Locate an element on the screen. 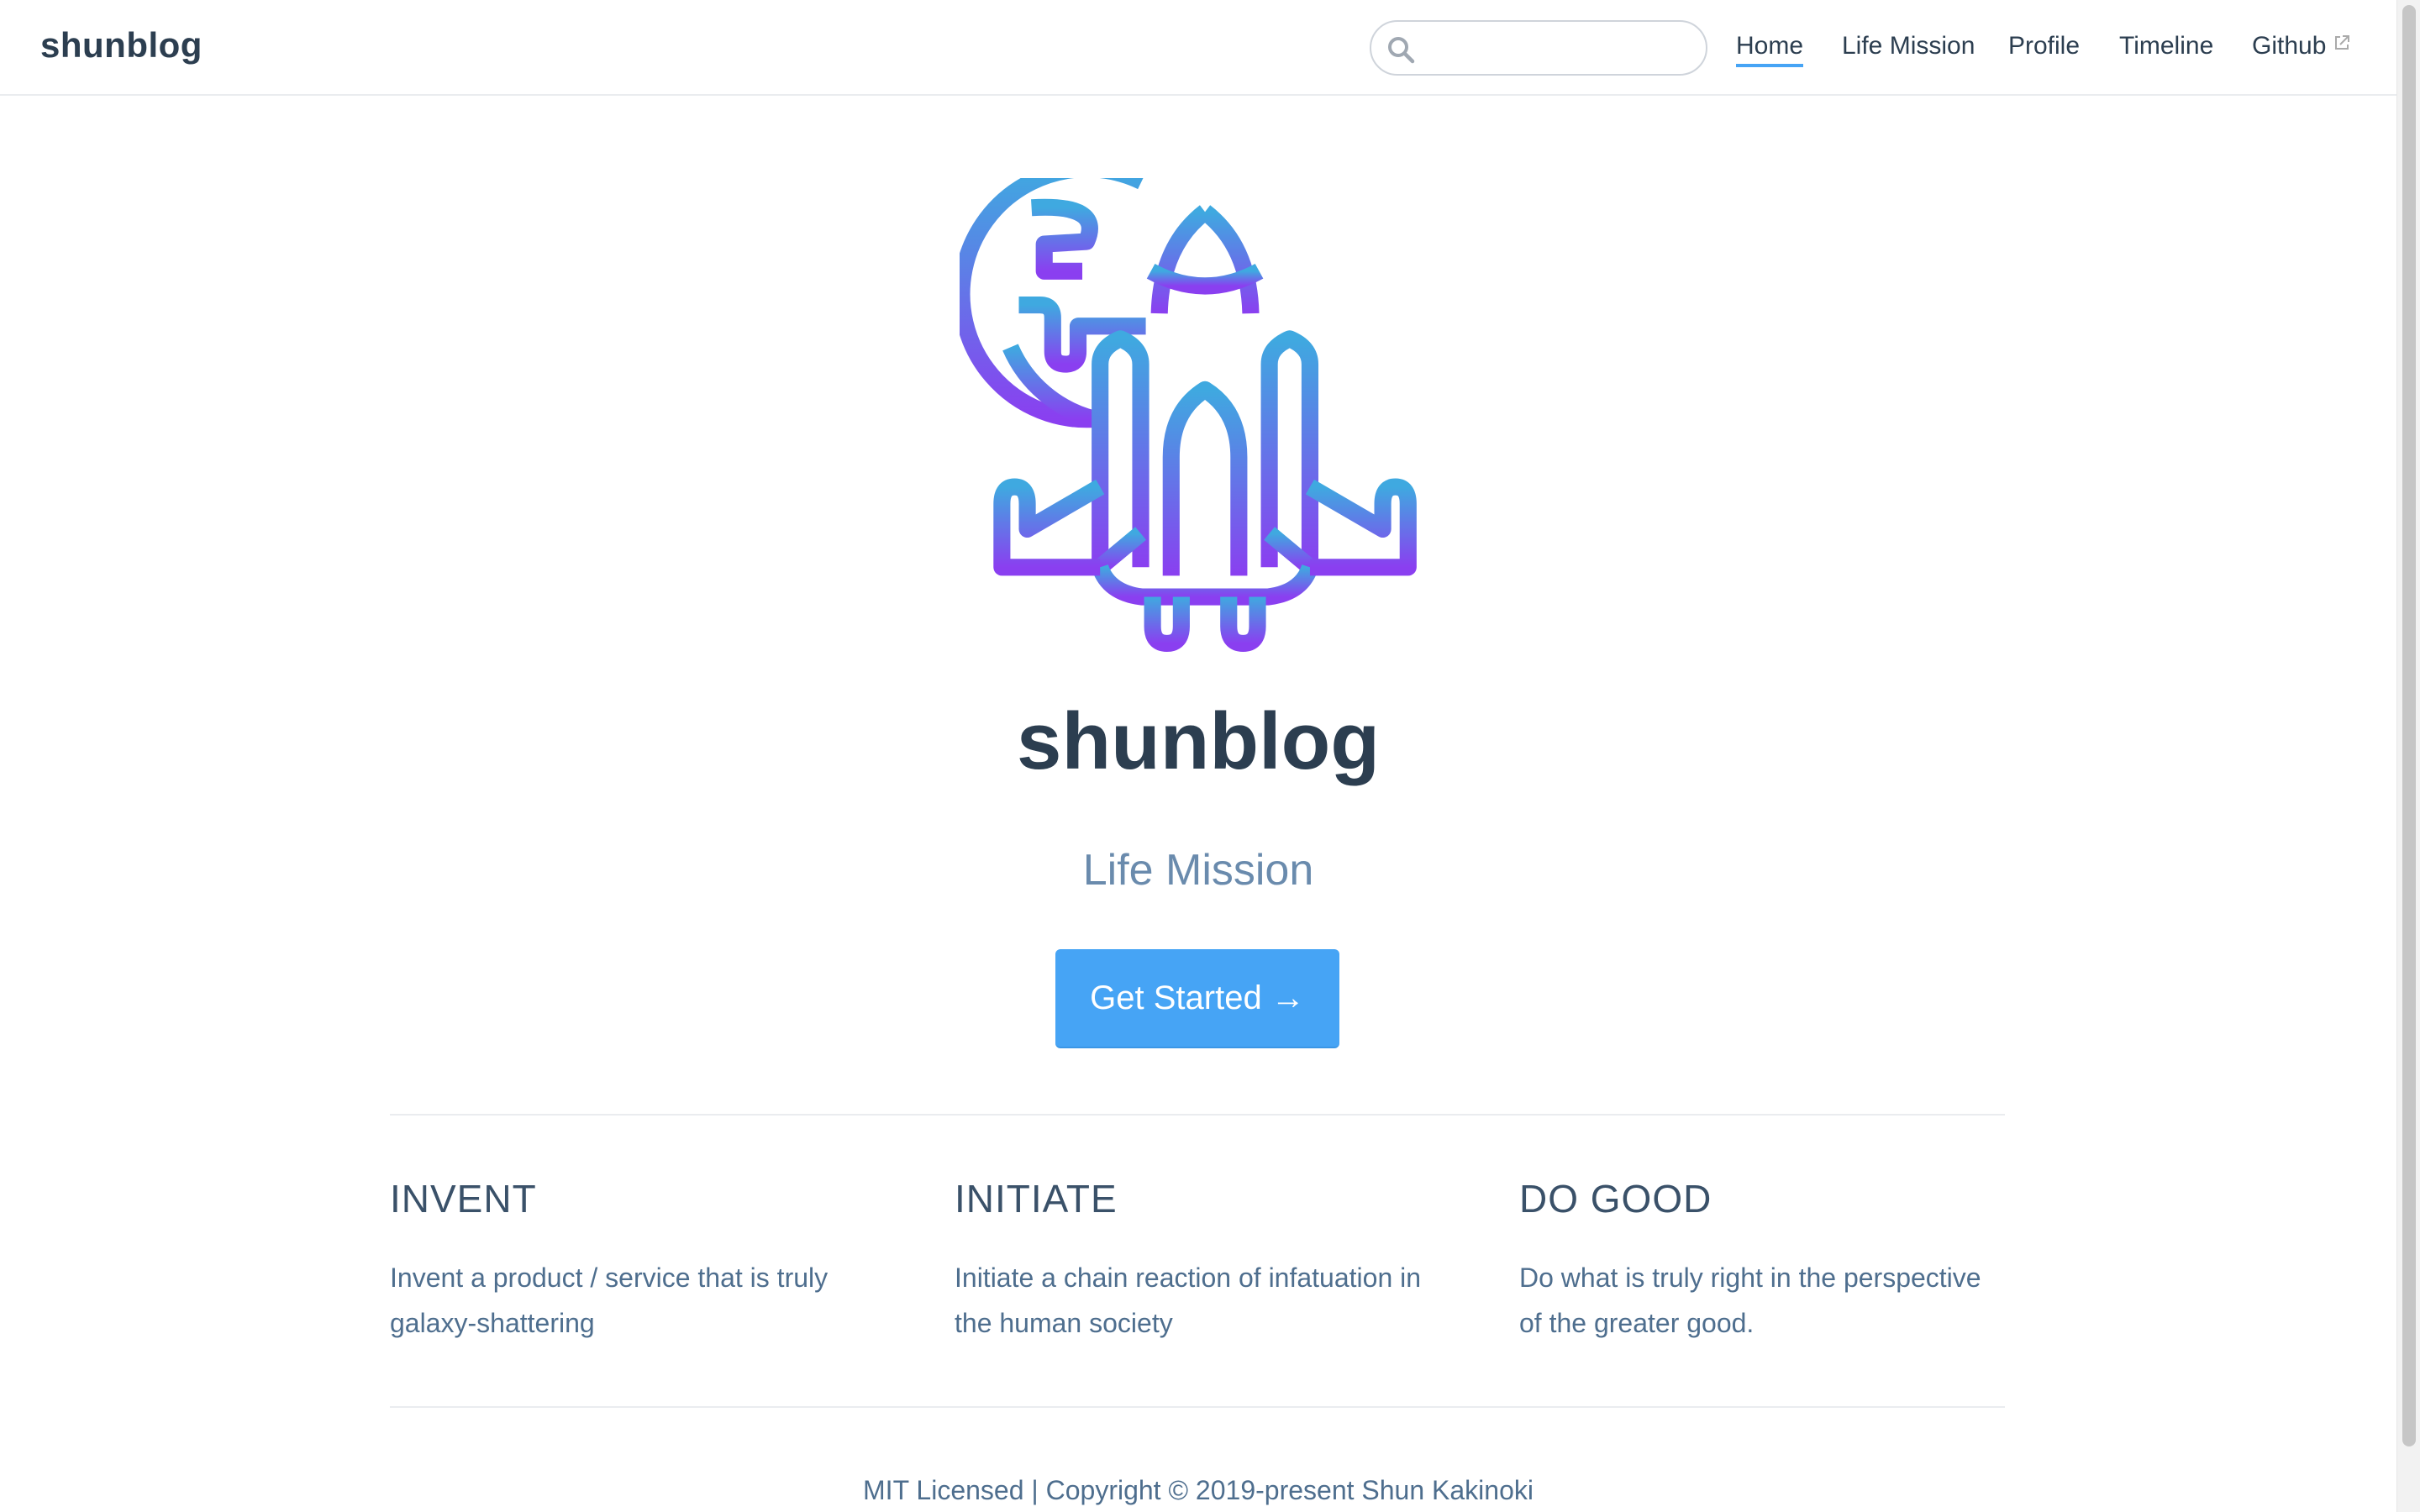 The width and height of the screenshot is (2420, 1512). search-box is located at coordinates (1538, 48).